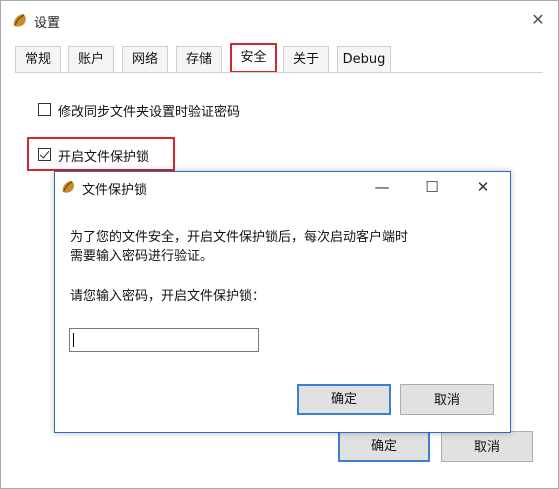 This screenshot has width=559, height=489. Describe the element at coordinates (104, 157) in the screenshot. I see `file-lock-label: 开启文件保护锁` at that location.